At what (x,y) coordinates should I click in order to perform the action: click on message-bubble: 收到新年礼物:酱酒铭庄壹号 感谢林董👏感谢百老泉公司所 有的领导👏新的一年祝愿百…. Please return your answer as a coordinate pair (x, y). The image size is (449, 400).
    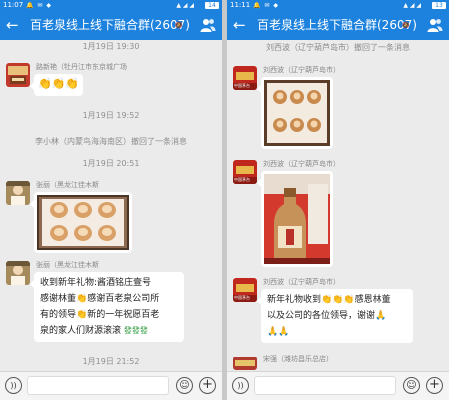
    Looking at the image, I should click on (107, 307).